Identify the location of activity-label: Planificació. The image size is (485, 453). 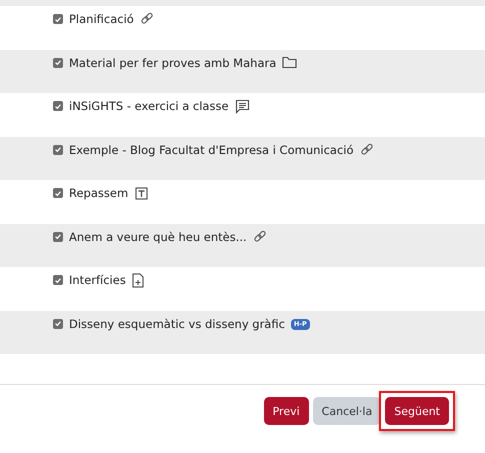
(101, 19).